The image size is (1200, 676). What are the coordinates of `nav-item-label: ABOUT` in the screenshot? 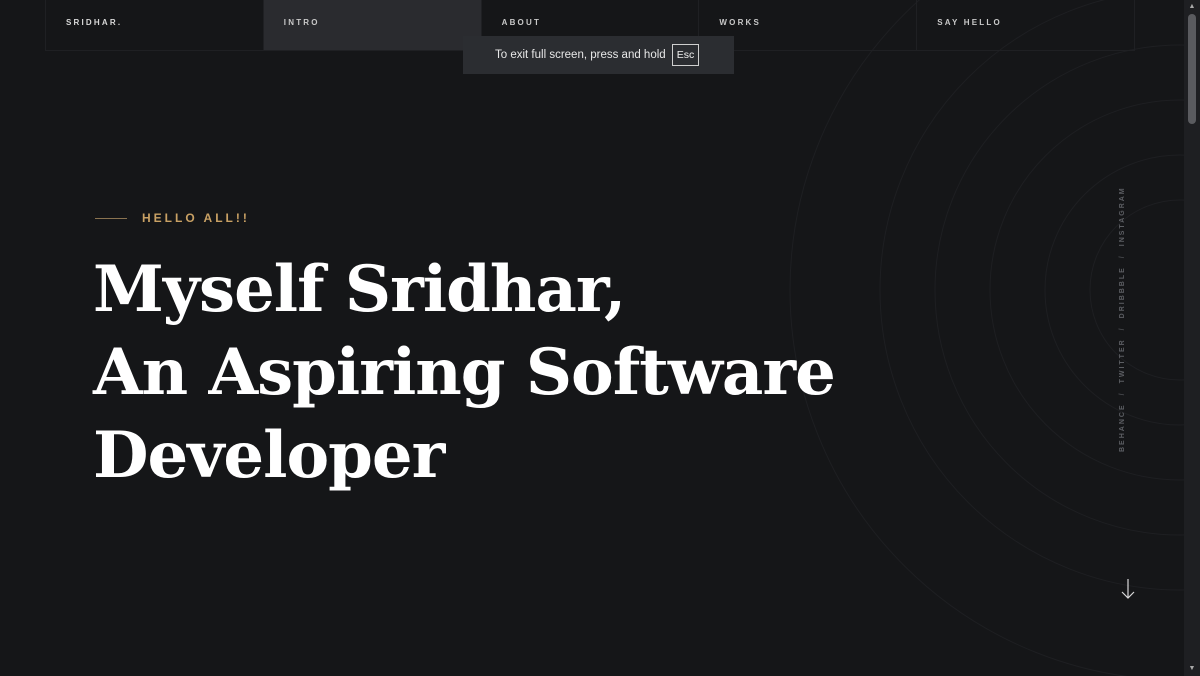 It's located at (521, 22).